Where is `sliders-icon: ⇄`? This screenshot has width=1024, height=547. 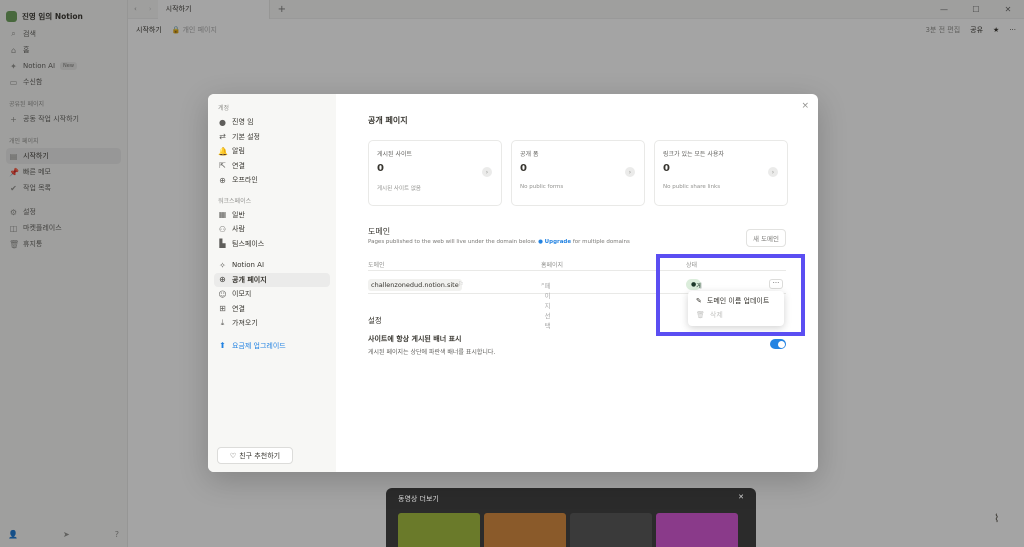 sliders-icon: ⇄ is located at coordinates (222, 137).